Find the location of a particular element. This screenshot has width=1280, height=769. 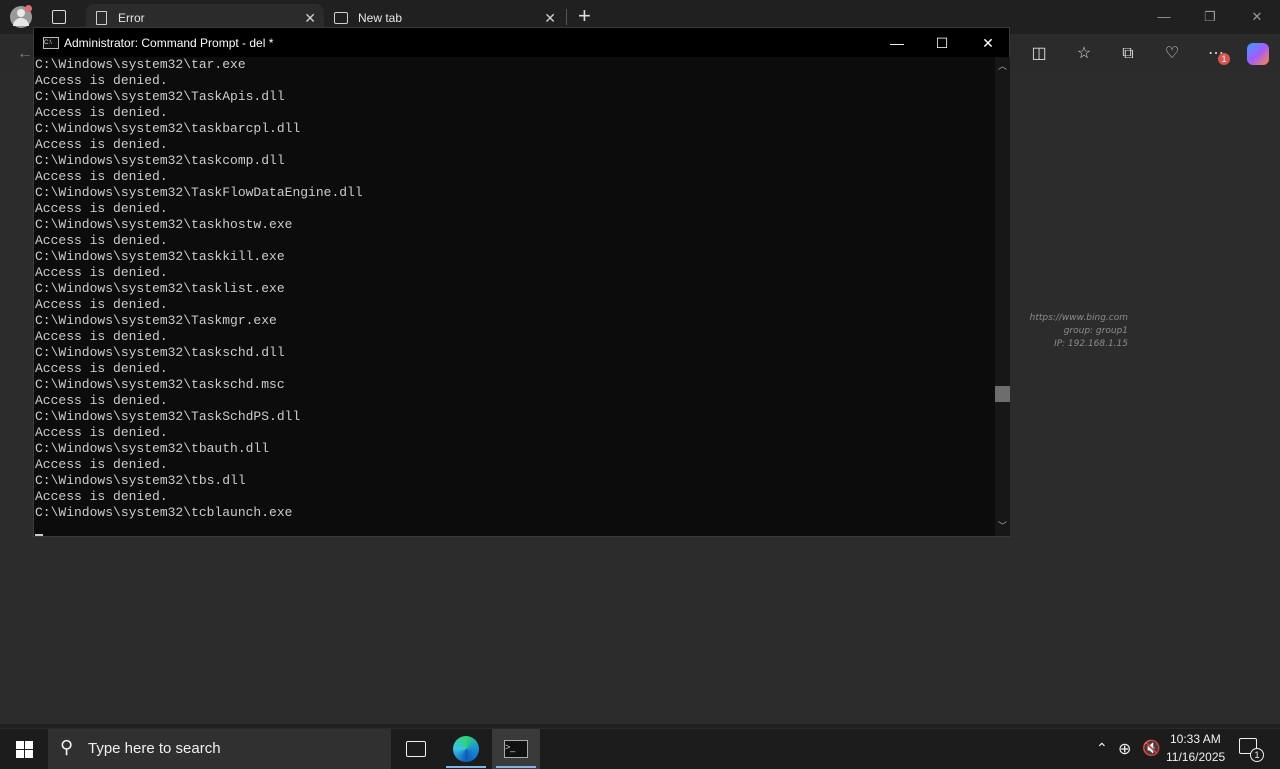

taskbar-search-box: ⚲ Type here to search is located at coordinates (219, 749).